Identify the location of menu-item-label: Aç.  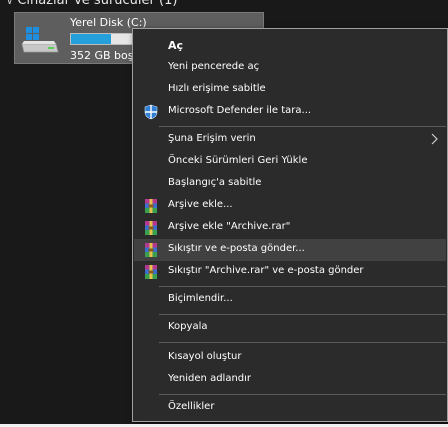
(176, 45).